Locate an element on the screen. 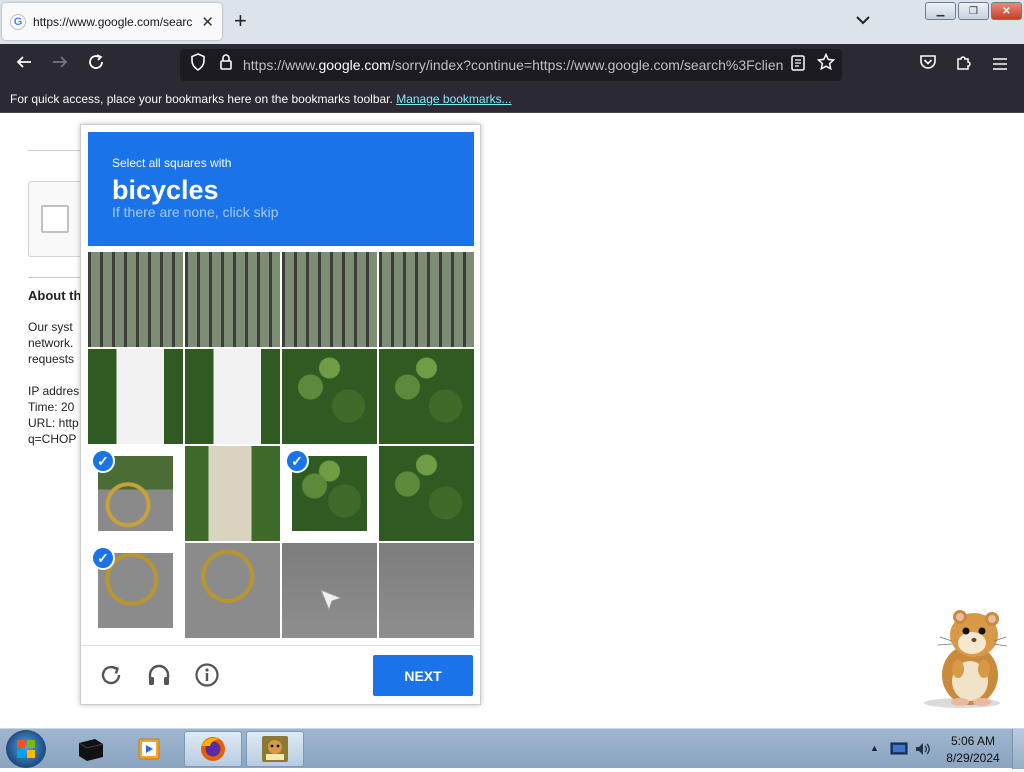 This screenshot has width=1024, height=772. challenge-instruction: Select all squares with is located at coordinates (172, 163).